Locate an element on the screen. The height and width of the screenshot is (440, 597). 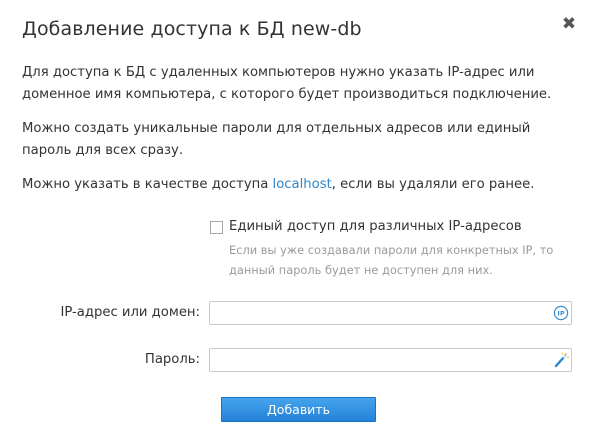
ip-detect-icon: IP is located at coordinates (561, 313).